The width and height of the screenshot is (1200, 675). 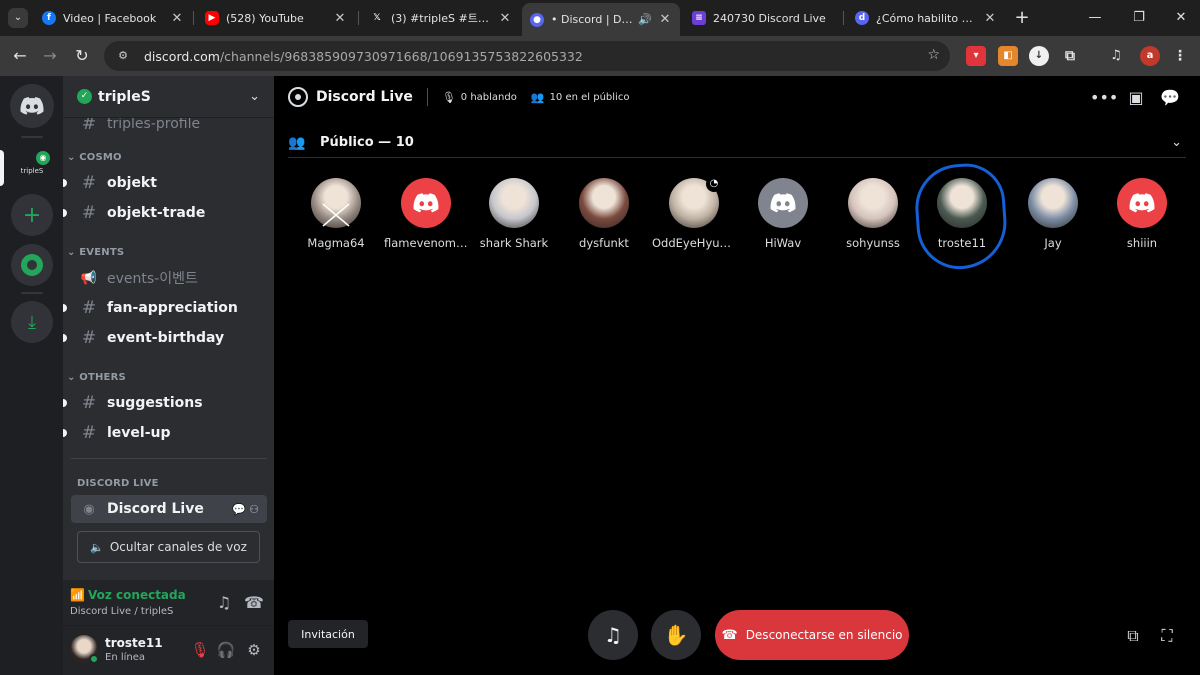 What do you see at coordinates (224, 603) in the screenshot?
I see `soundboard-icon: ♫` at bounding box center [224, 603].